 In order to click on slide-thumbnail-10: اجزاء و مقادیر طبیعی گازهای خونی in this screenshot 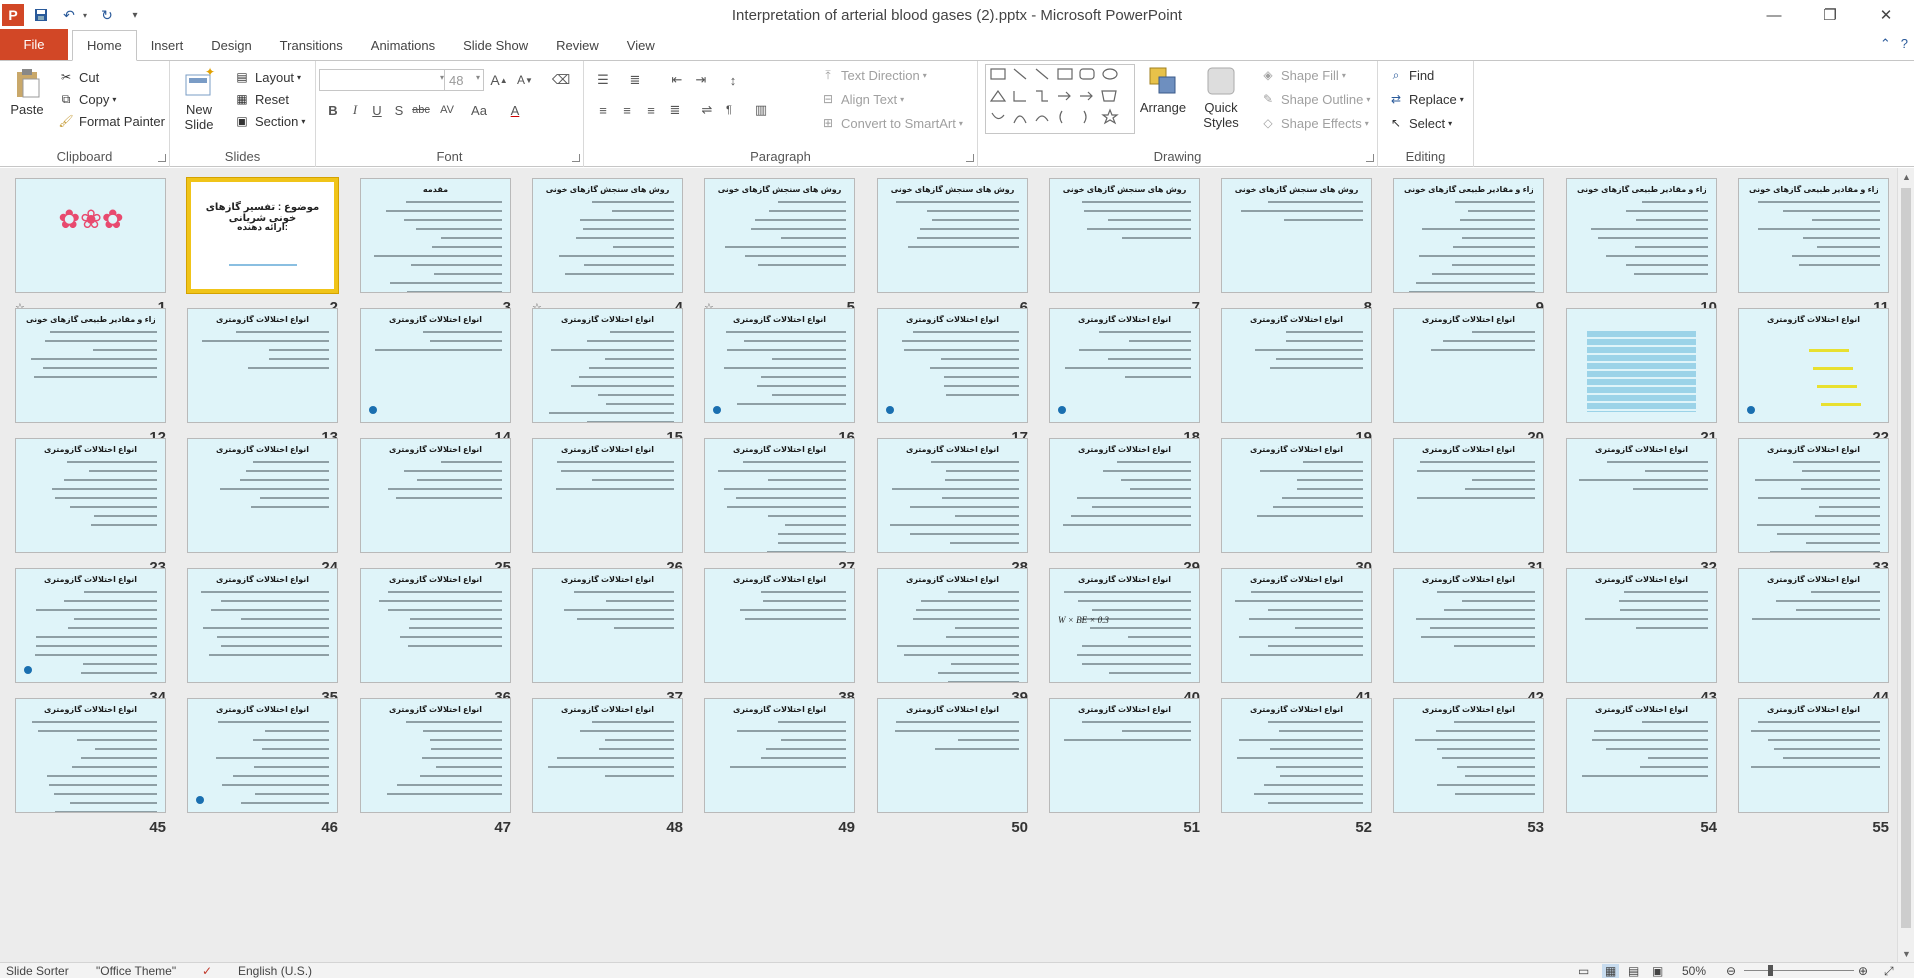, I will do `click(1641, 235)`.